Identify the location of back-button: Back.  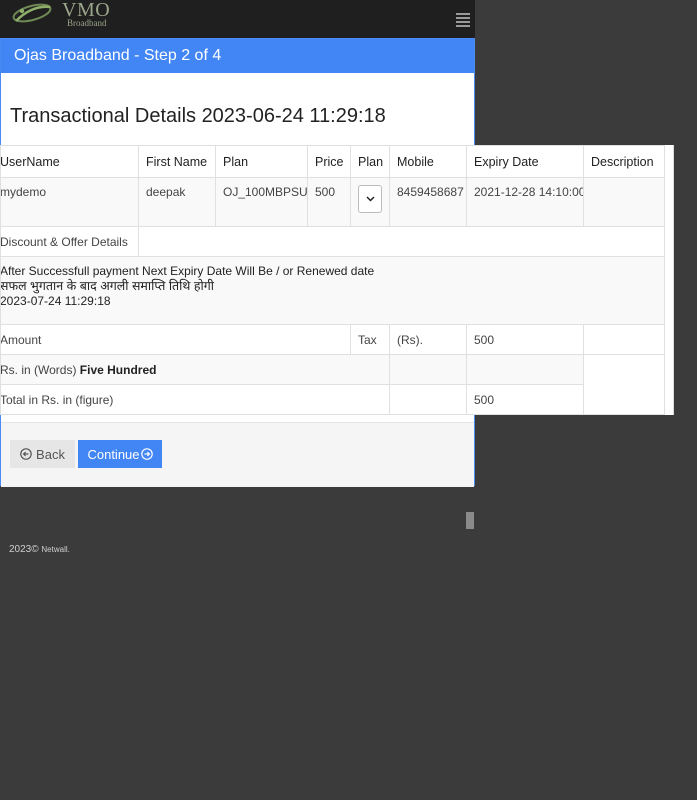
(42, 454).